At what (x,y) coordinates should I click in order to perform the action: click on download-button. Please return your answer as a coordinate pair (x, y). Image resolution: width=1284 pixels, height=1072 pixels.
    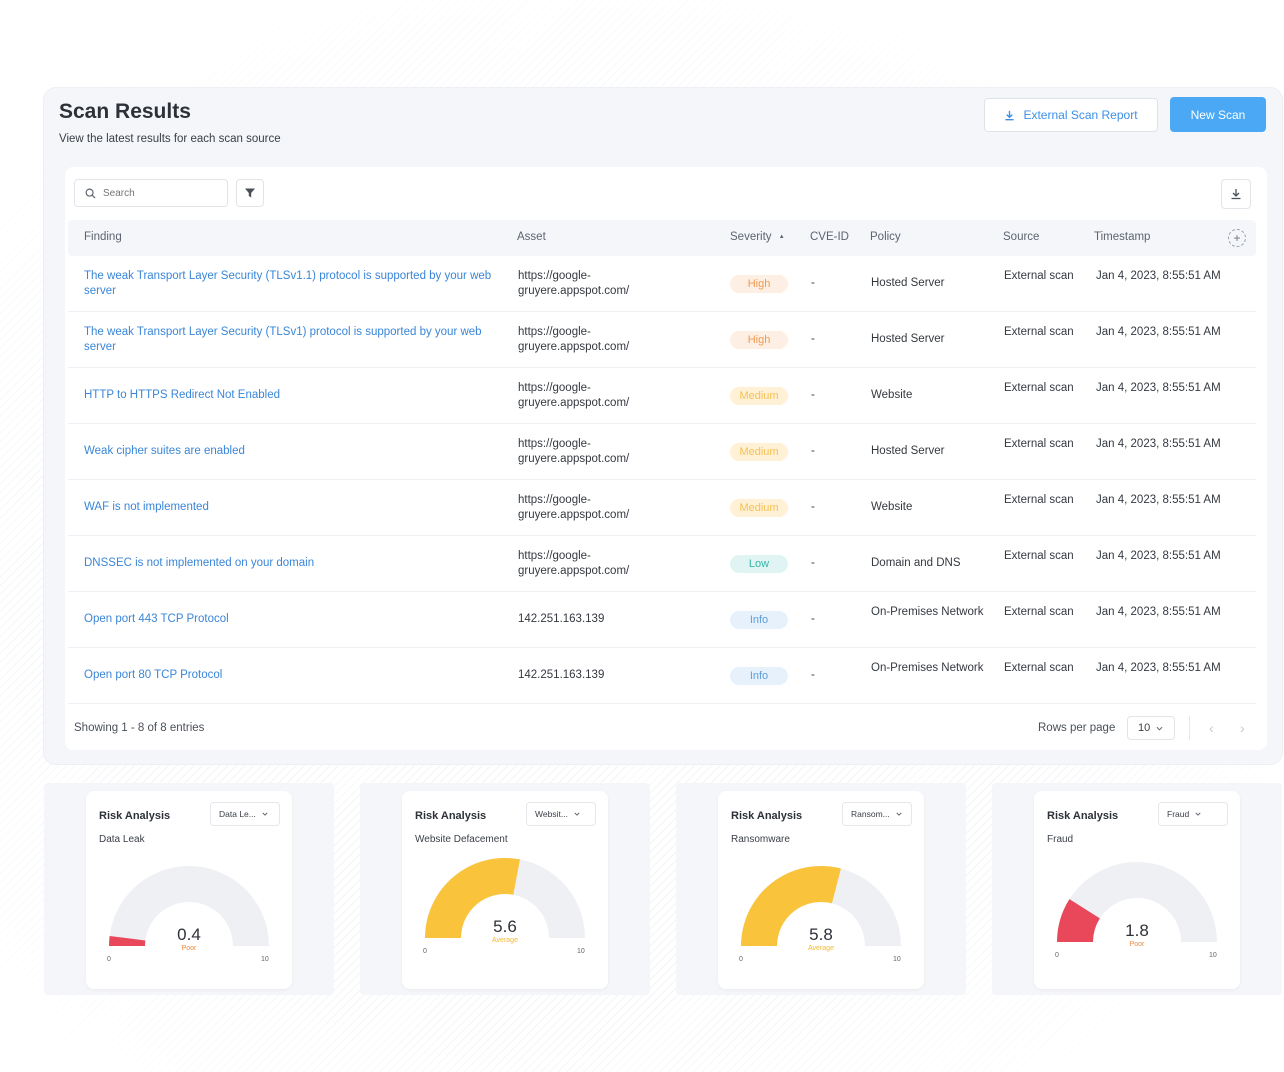
    Looking at the image, I should click on (1236, 194).